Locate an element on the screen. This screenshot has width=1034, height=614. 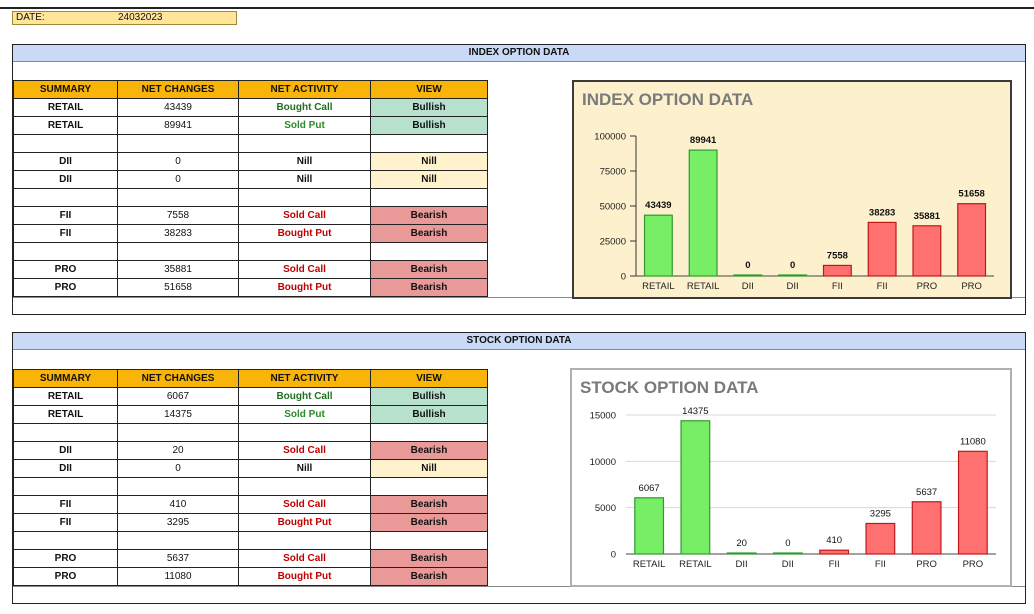
net-changes-cell: 89941 is located at coordinates (178, 125).